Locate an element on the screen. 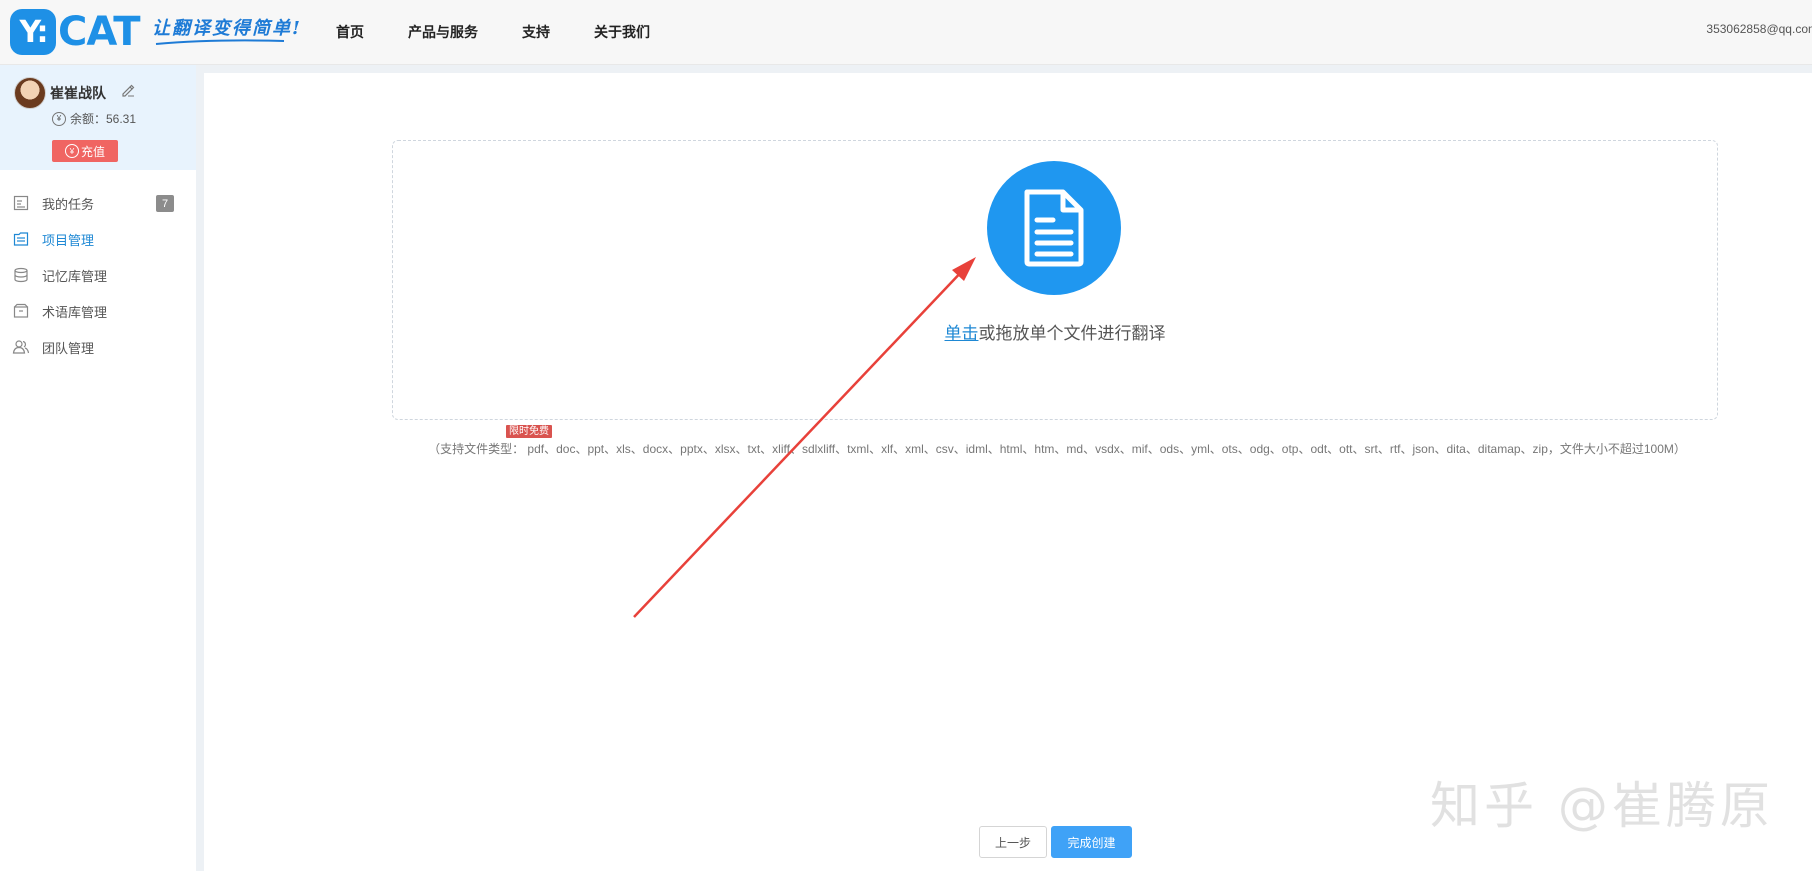  sidebar-menu: 我的任务 7 项目管理 记忆库管理 术语库管理 团队管理 is located at coordinates (98, 275).